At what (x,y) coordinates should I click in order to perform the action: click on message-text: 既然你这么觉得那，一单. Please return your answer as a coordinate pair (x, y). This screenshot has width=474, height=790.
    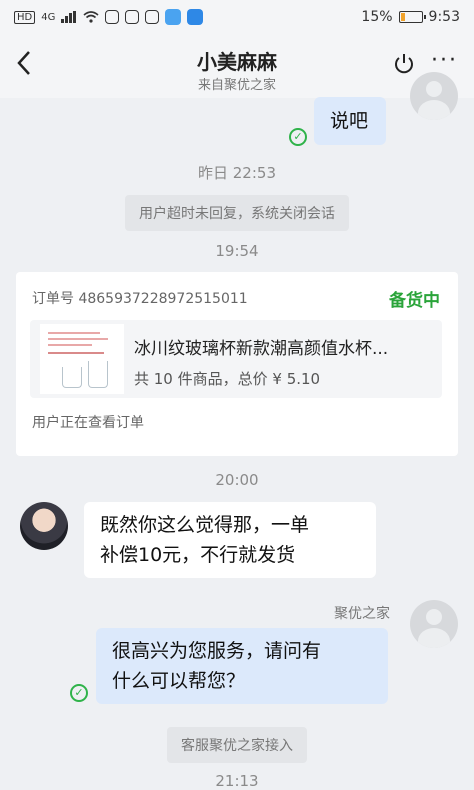
    Looking at the image, I should click on (205, 525).